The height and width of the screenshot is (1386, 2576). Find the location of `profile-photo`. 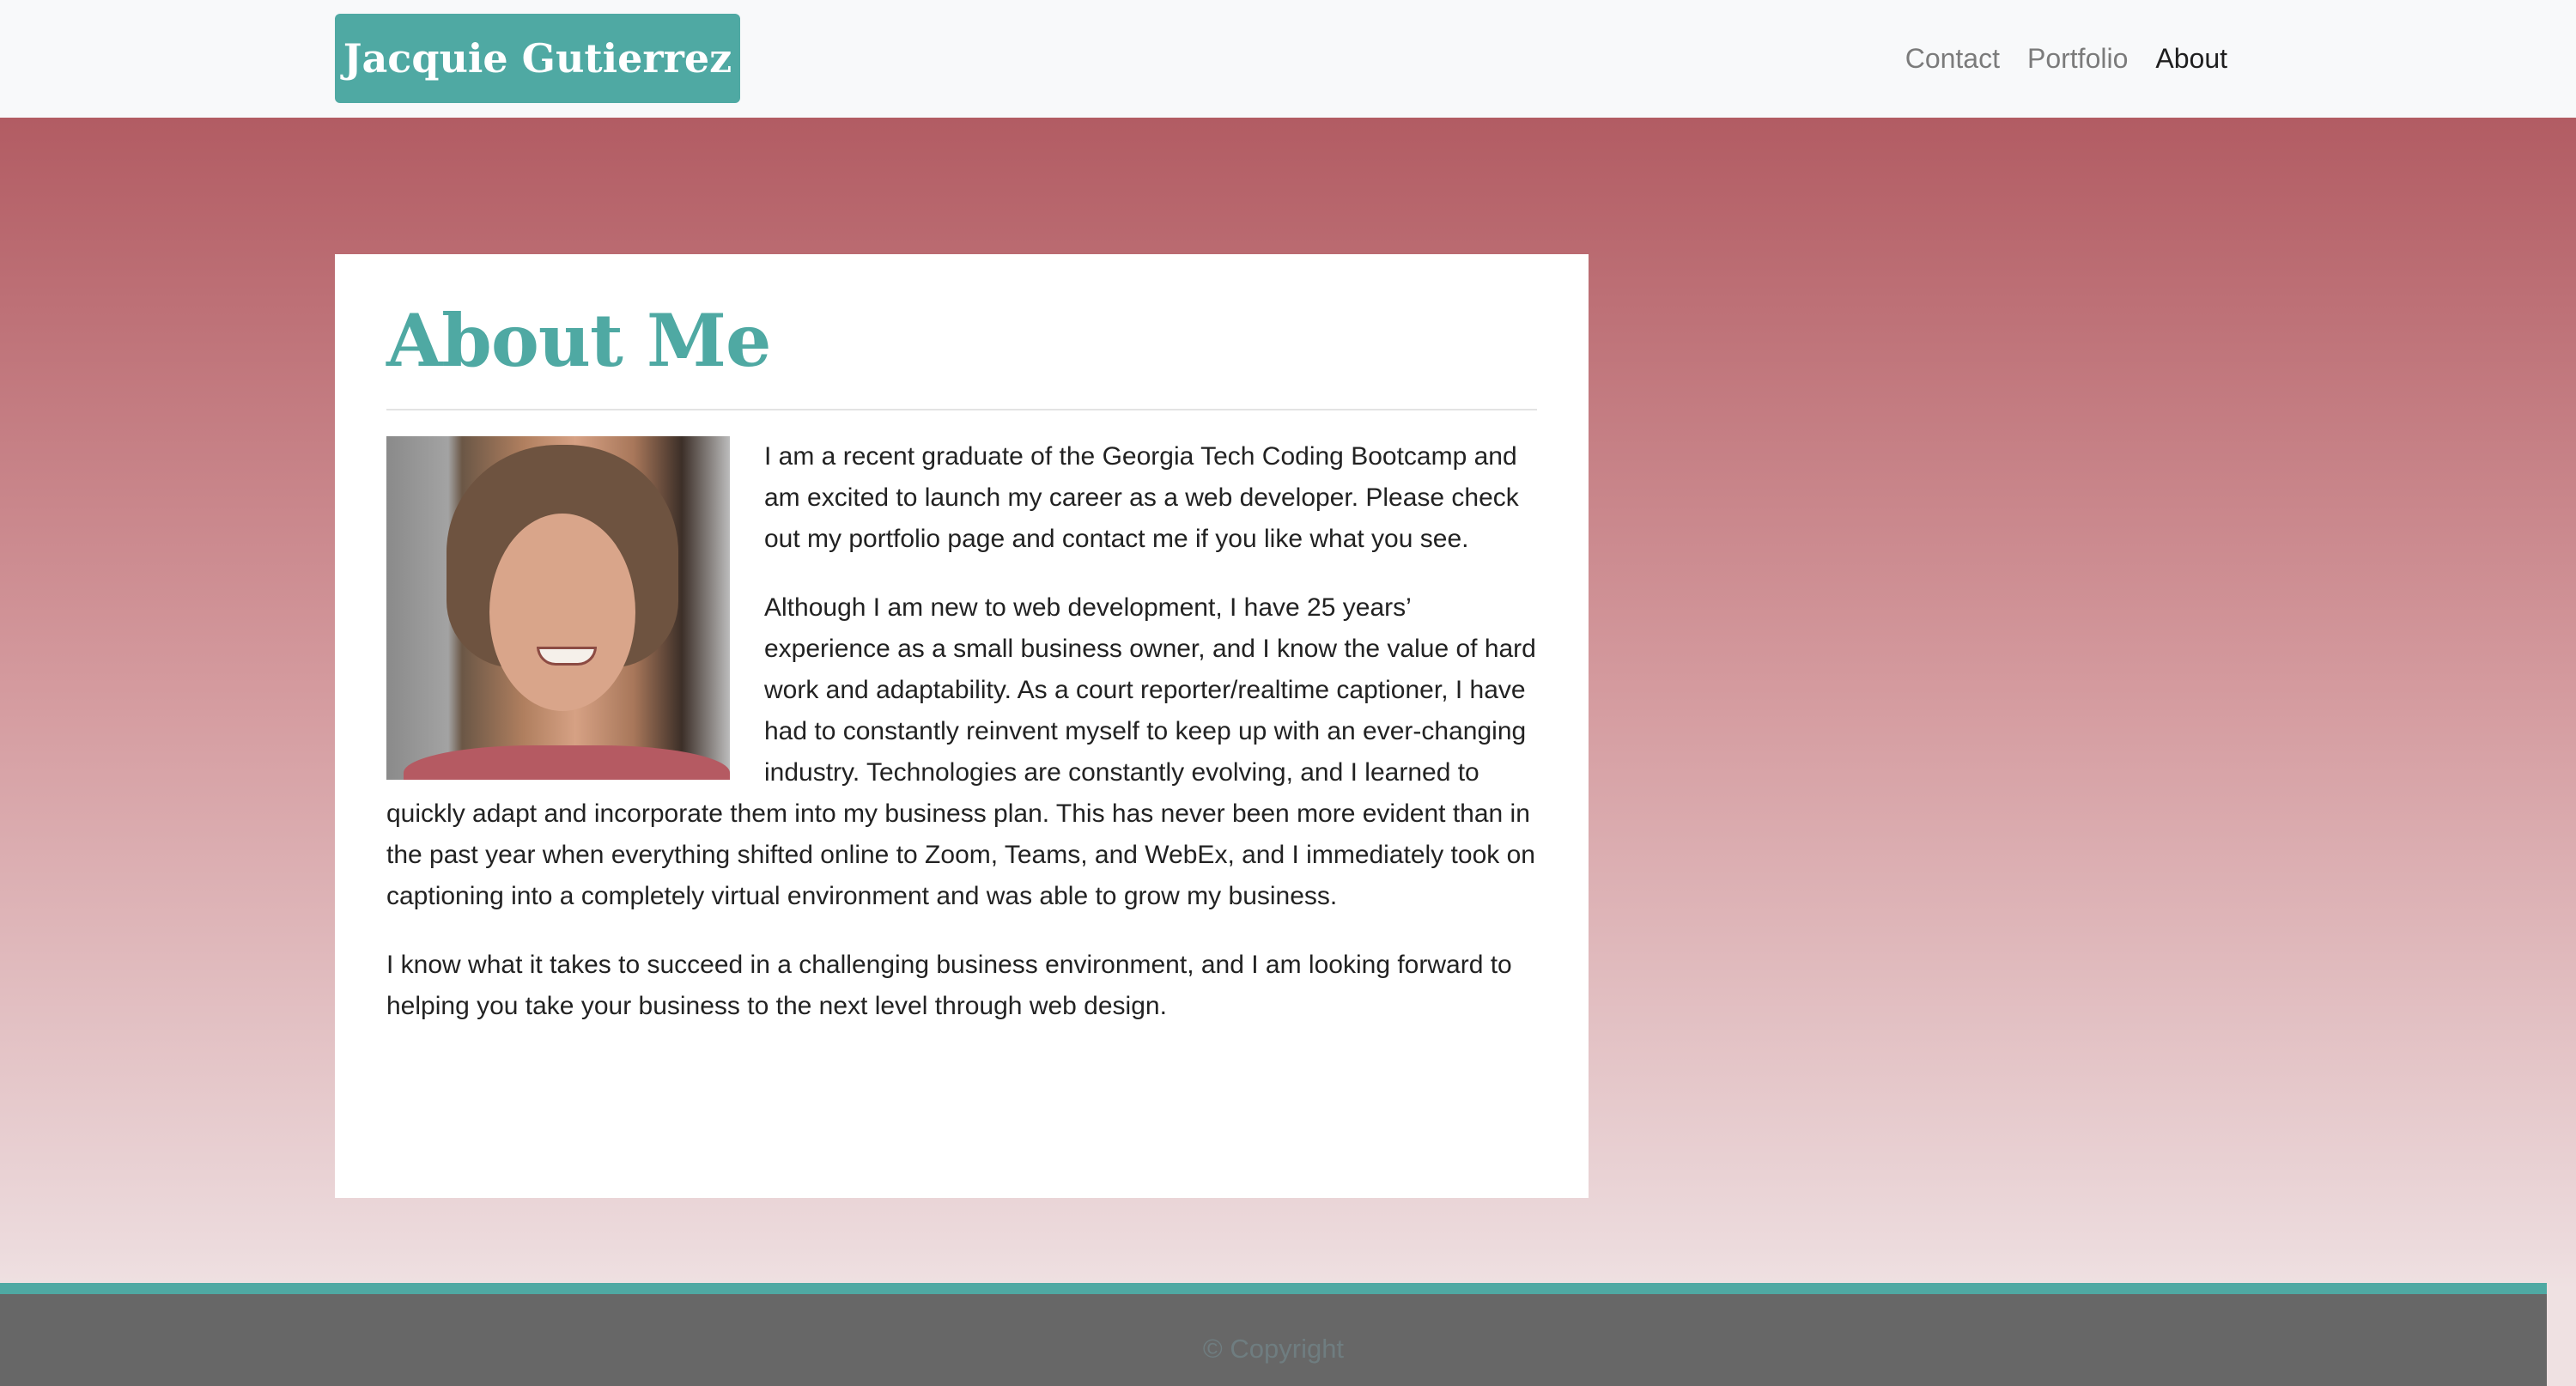

profile-photo is located at coordinates (558, 608).